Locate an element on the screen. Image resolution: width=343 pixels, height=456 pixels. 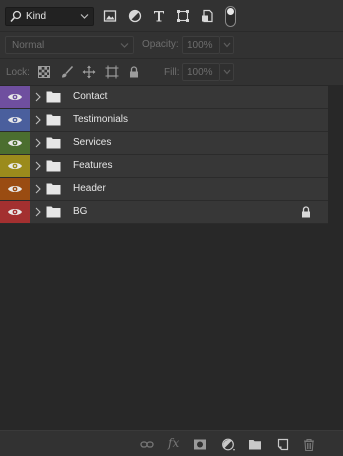
filter-kind-dropdown: Kind is located at coordinates (49, 16).